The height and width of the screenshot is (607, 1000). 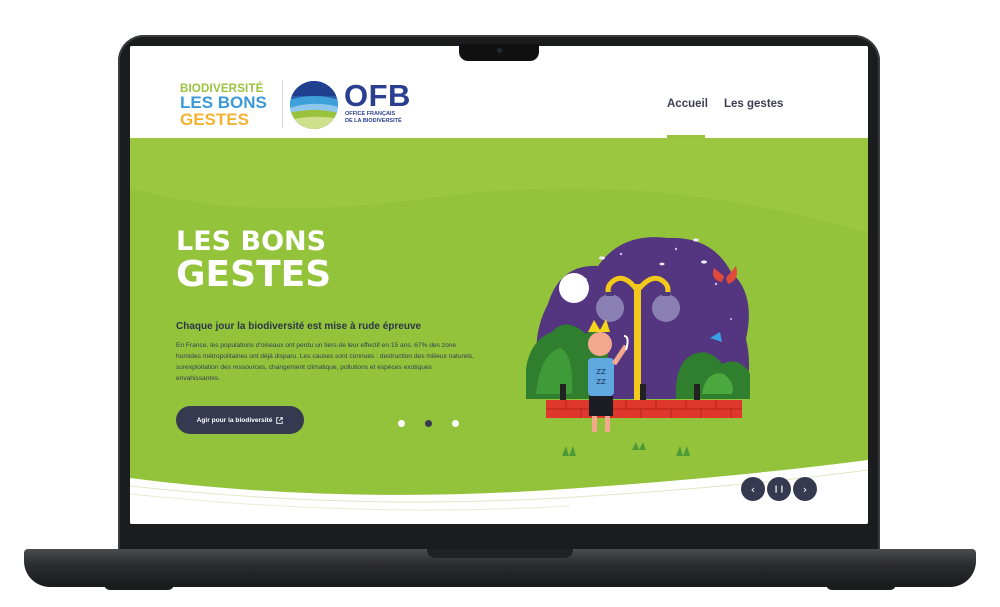 I want to click on chevron-left-icon: ‹, so click(x=753, y=489).